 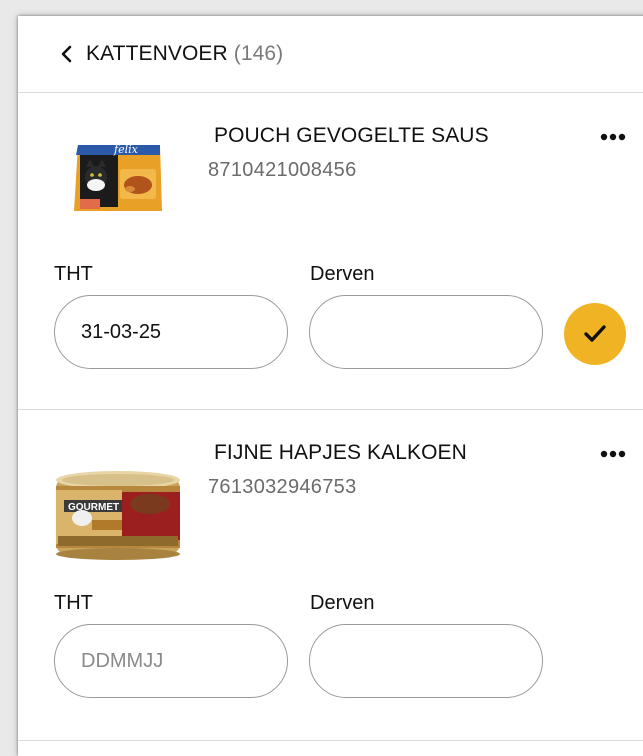 I want to click on product-code: 7613032946753, so click(x=282, y=487).